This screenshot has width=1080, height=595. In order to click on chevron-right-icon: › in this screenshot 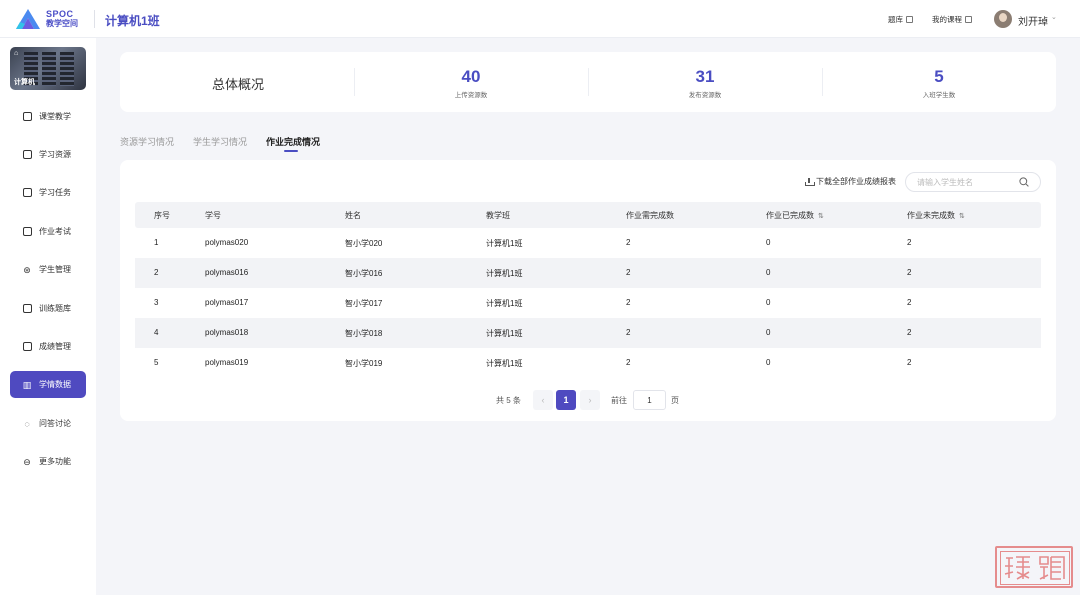, I will do `click(590, 400)`.